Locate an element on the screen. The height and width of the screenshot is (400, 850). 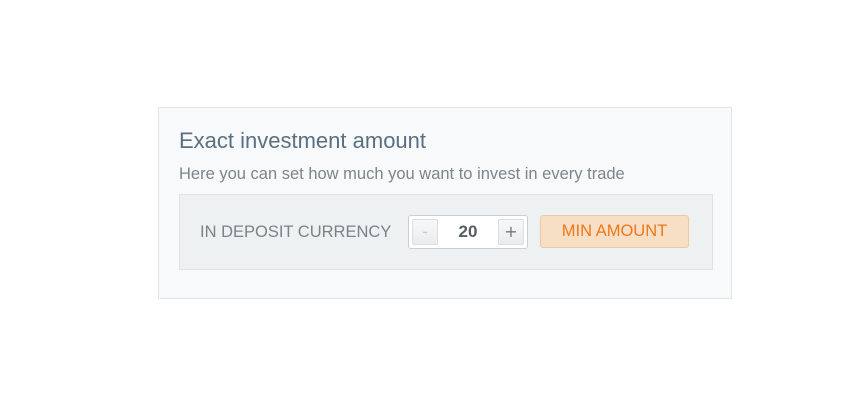
amount-panel: IN DEPOSIT CURRENCY - + MIN AMOUNT is located at coordinates (446, 232).